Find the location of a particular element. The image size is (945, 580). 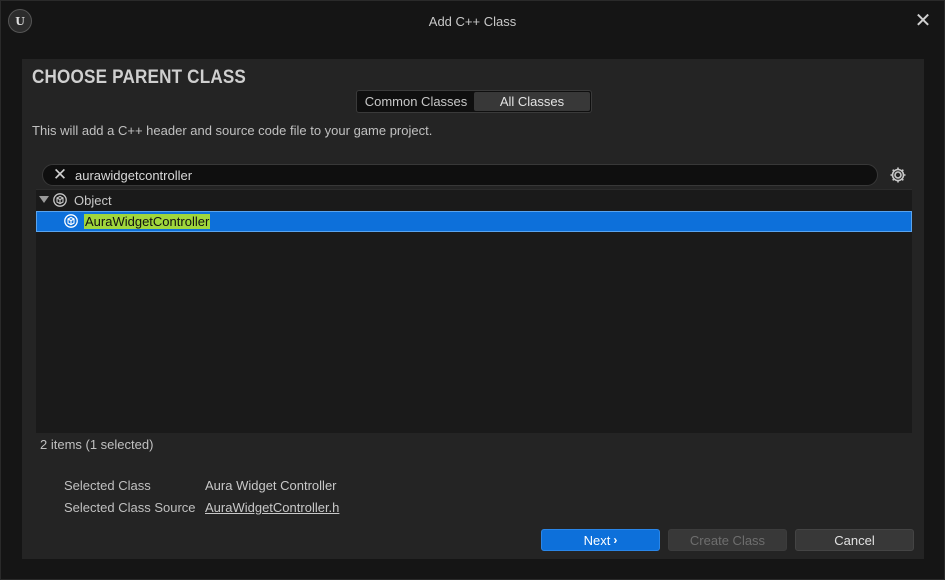

selected-source-link: AuraWidgetController.h is located at coordinates (272, 507).